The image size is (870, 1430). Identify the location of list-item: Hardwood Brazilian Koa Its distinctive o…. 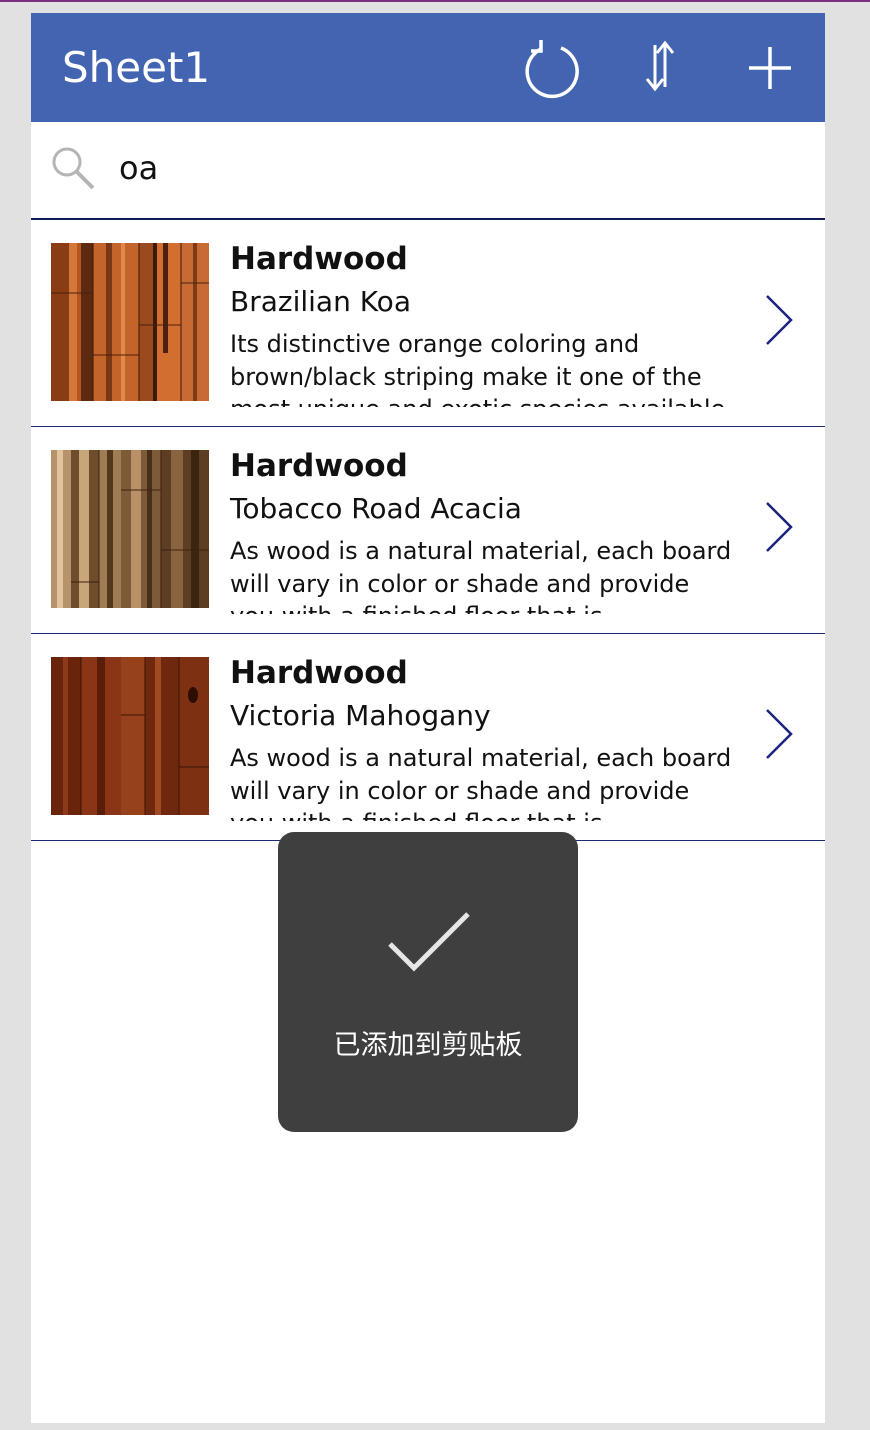
(428, 323).